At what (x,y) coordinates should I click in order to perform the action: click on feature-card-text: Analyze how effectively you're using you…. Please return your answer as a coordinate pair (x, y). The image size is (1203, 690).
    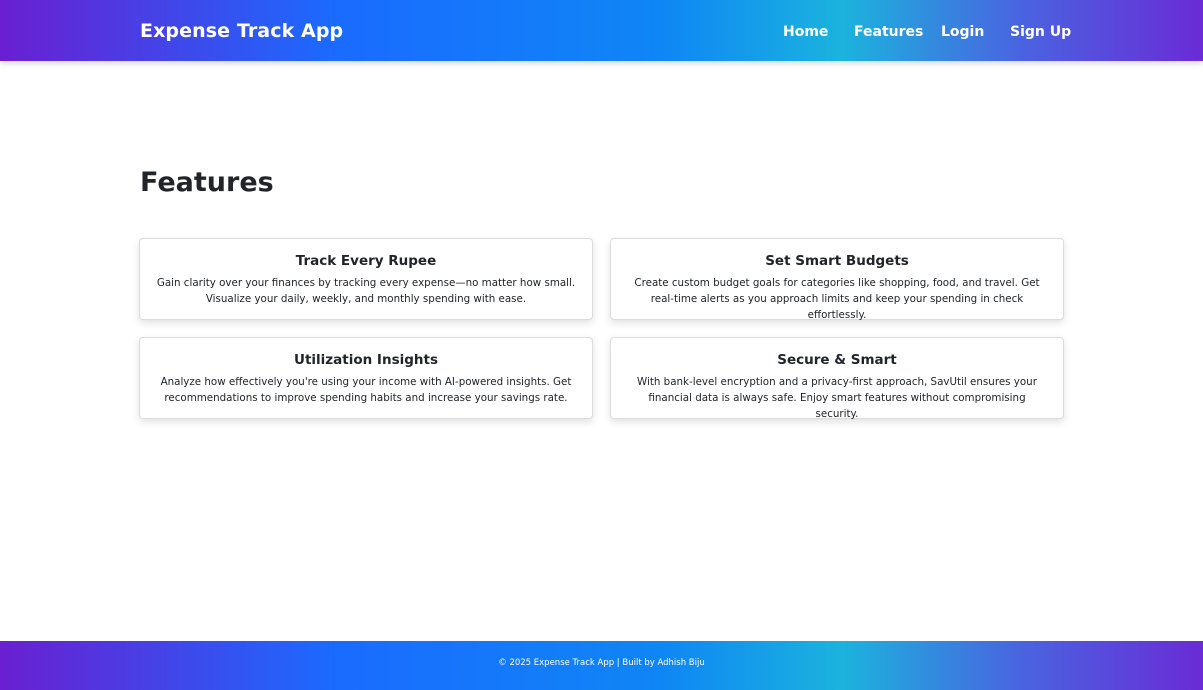
    Looking at the image, I should click on (366, 390).